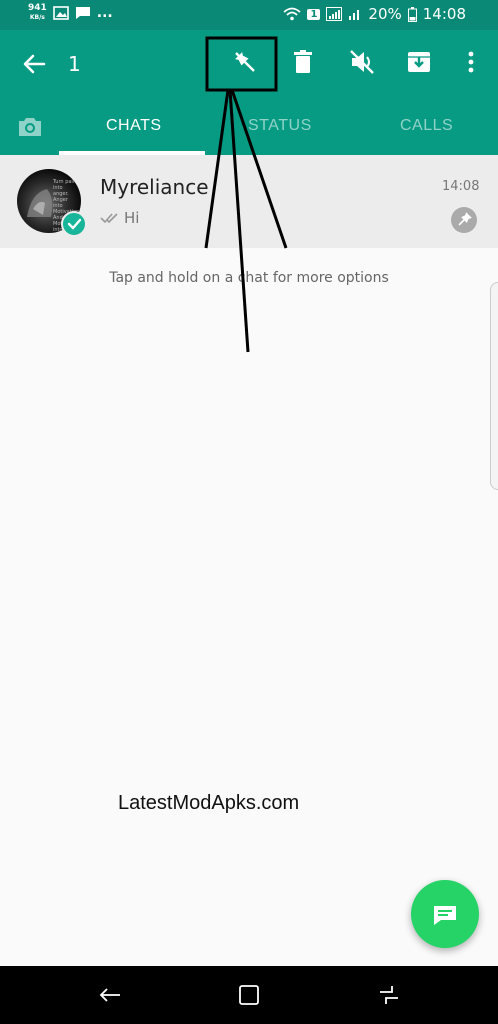 The image size is (498, 1024). What do you see at coordinates (109, 218) in the screenshot?
I see `double-check-icon` at bounding box center [109, 218].